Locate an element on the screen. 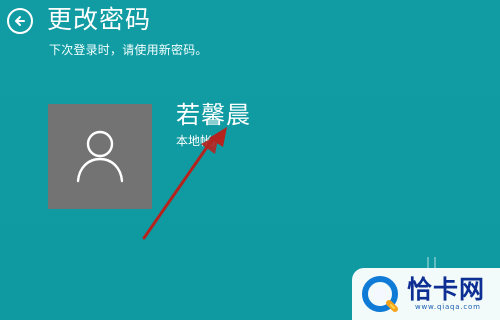  user-icon is located at coordinates (100, 156).